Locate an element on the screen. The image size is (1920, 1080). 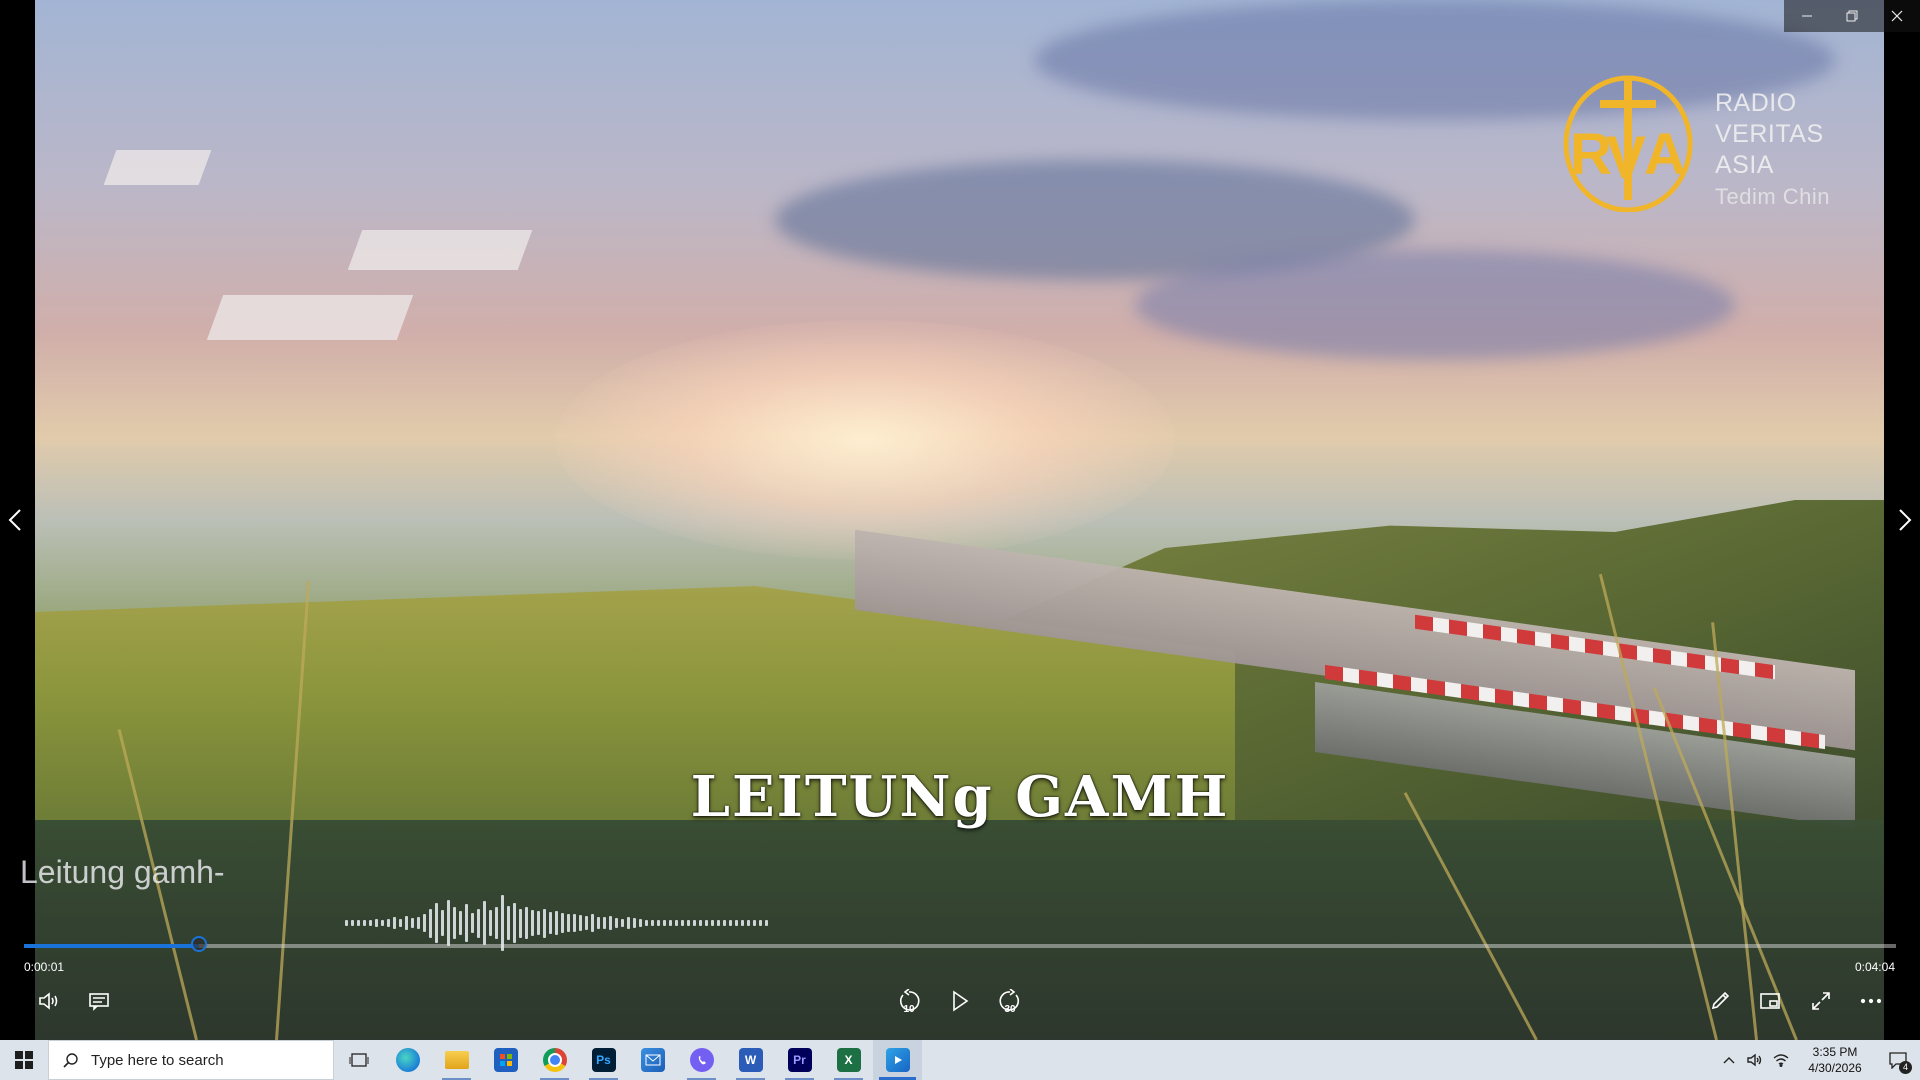
taskbar-search-box: Type here to search is located at coordinates (191, 1060).